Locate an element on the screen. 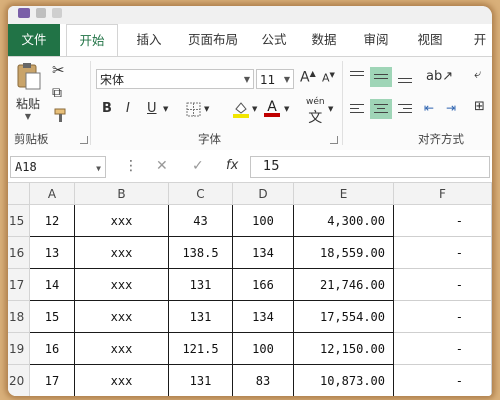 This screenshot has width=500, height=400. column-header-a: A is located at coordinates (52, 194).